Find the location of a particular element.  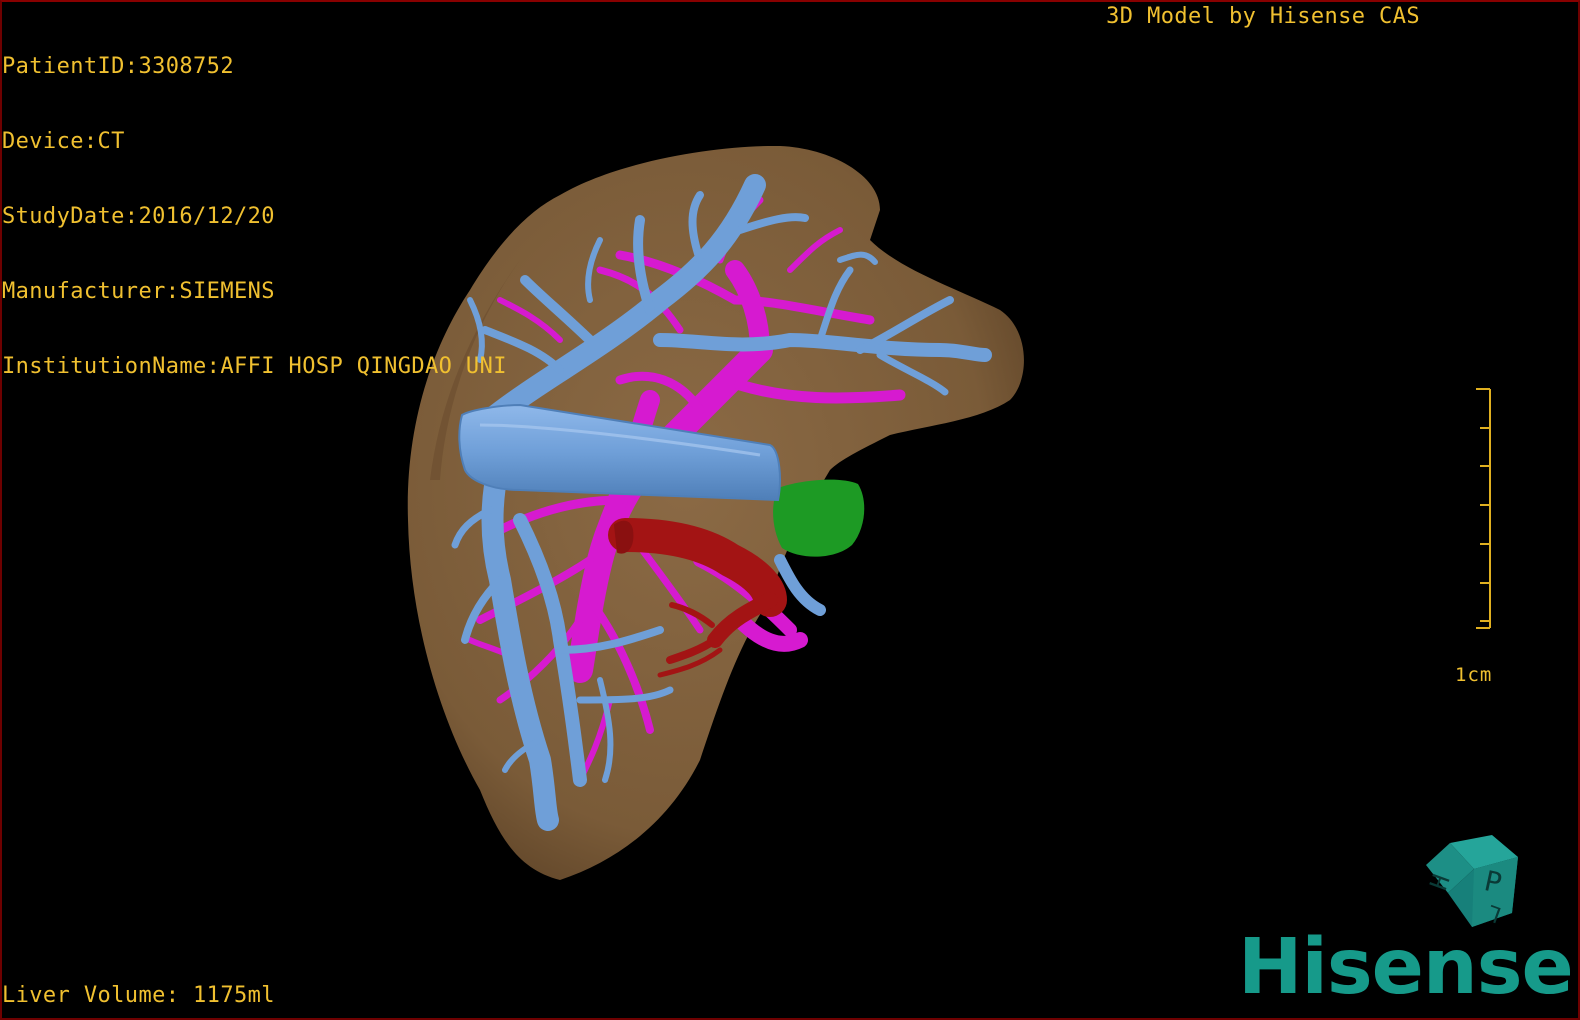

patient-id-text: PatientID:3308752 is located at coordinates (118, 66).